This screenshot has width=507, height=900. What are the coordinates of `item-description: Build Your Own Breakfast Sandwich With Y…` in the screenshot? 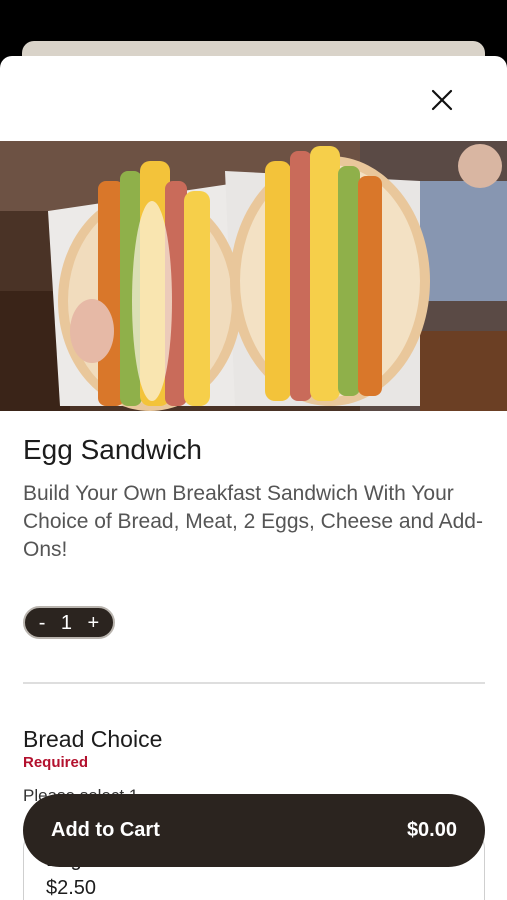 It's located at (253, 521).